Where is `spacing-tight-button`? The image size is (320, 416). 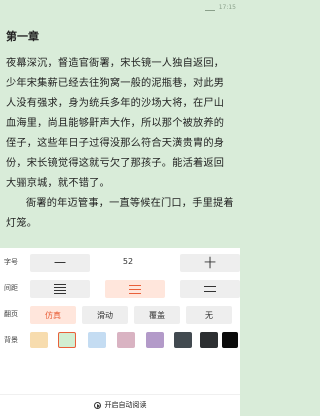 spacing-tight-button is located at coordinates (60, 289).